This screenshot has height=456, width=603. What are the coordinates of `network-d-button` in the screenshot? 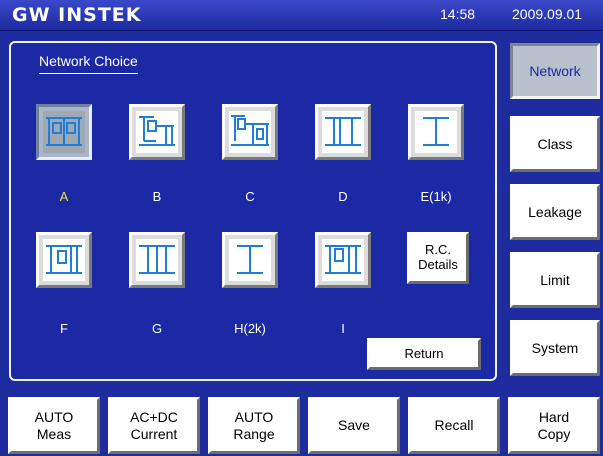 It's located at (343, 132).